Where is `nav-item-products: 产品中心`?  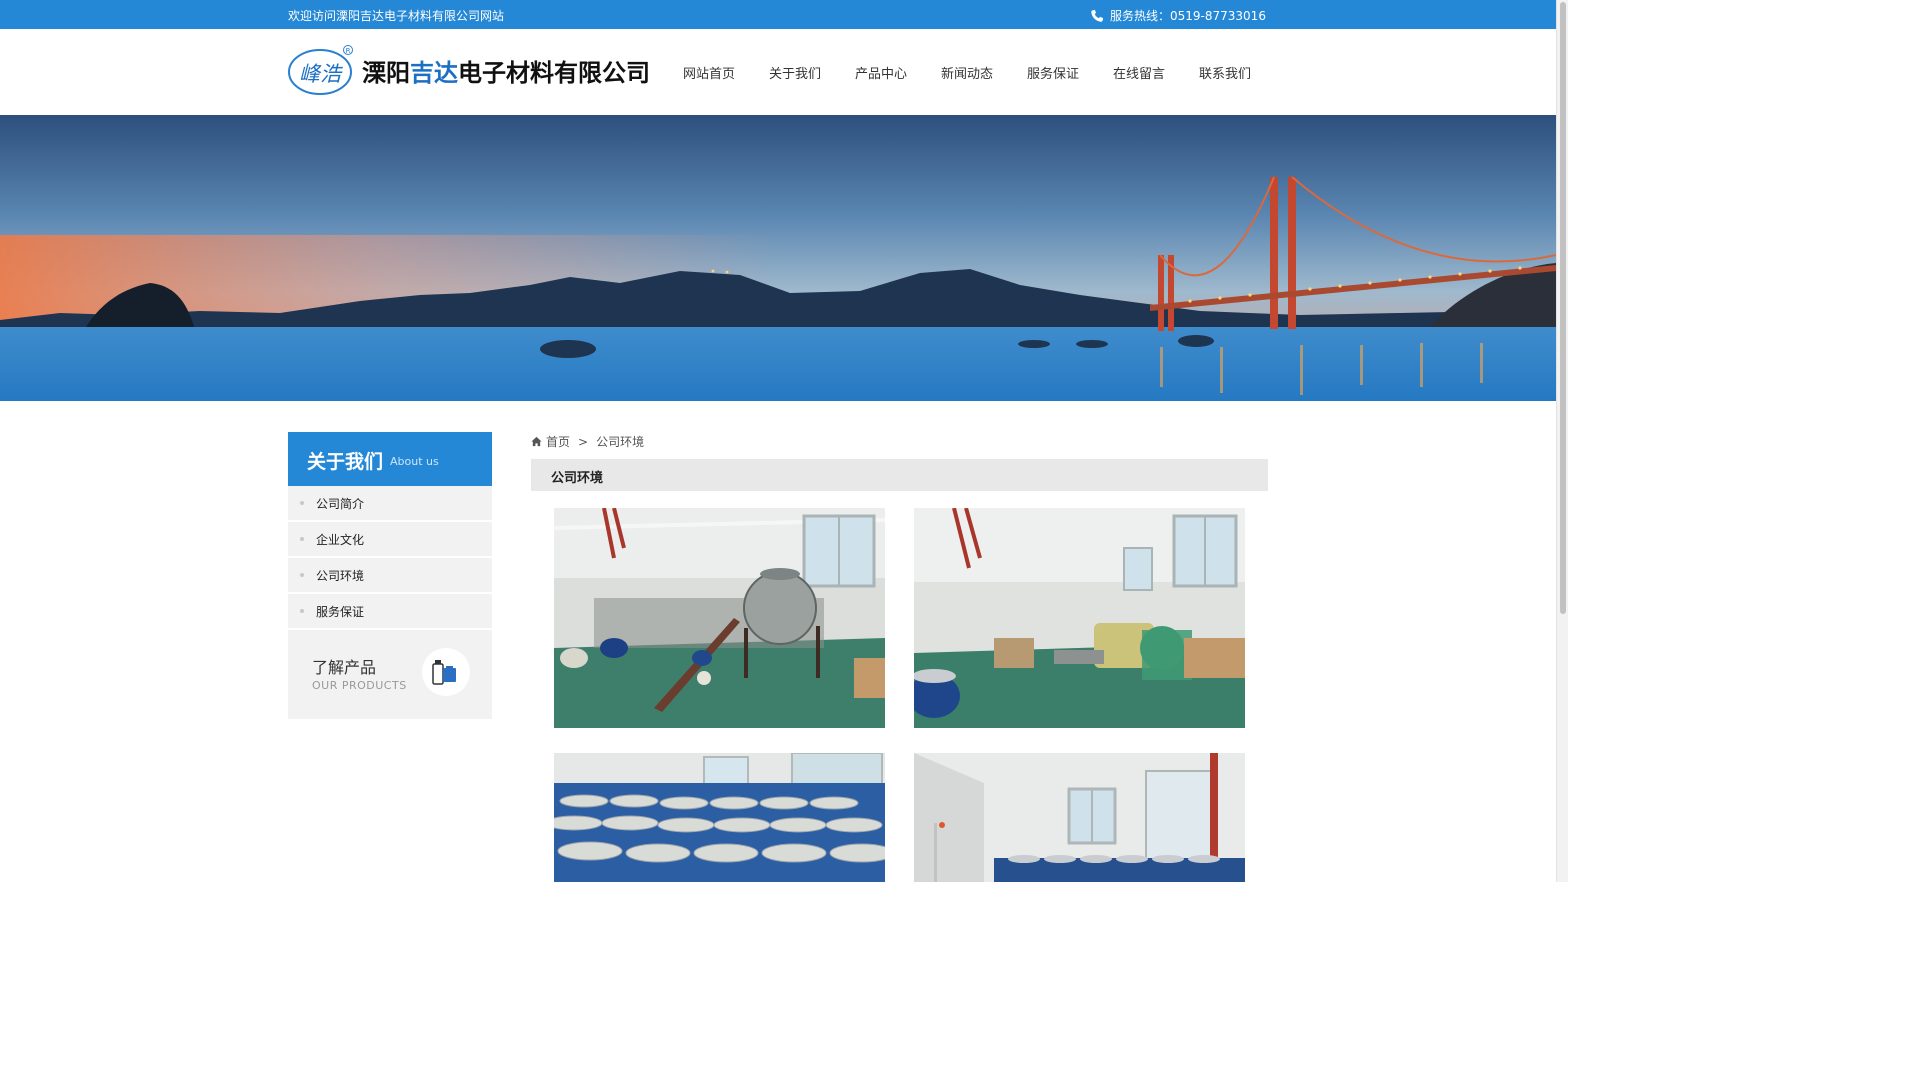 nav-item-products: 产品中心 is located at coordinates (881, 72).